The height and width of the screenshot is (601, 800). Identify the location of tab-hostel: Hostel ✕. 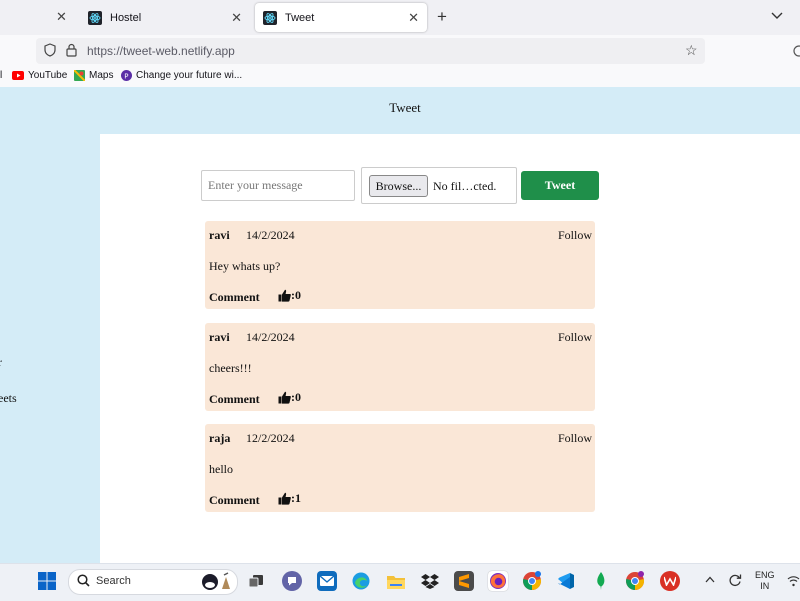
(165, 17).